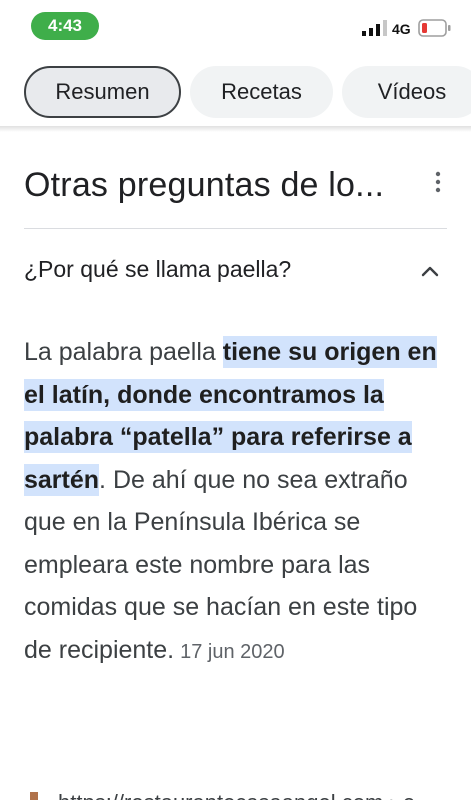 This screenshot has width=471, height=800. Describe the element at coordinates (123, 352) in the screenshot. I see `answer-lead: La palabra paella` at that location.